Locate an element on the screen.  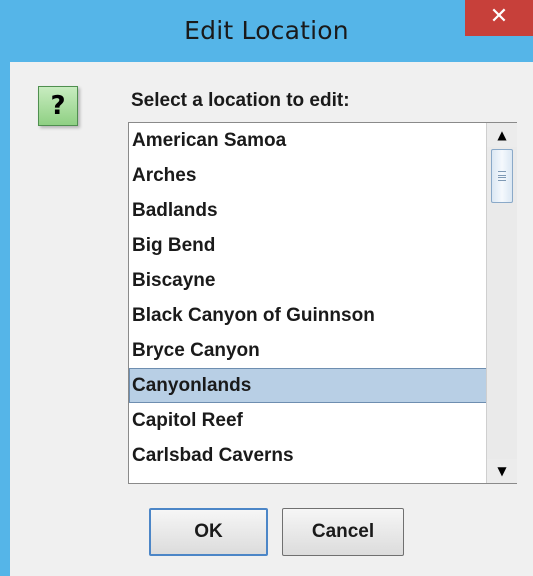
title-bar: Edit Location ✕ is located at coordinates (266, 31).